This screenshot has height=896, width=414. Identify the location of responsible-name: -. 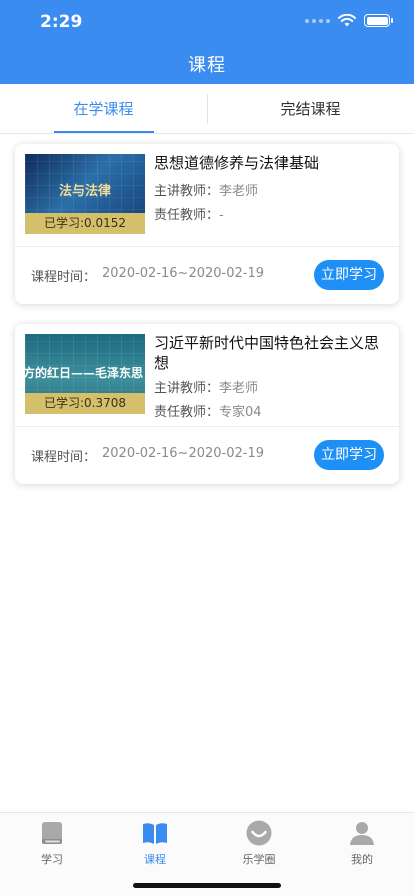
(221, 215).